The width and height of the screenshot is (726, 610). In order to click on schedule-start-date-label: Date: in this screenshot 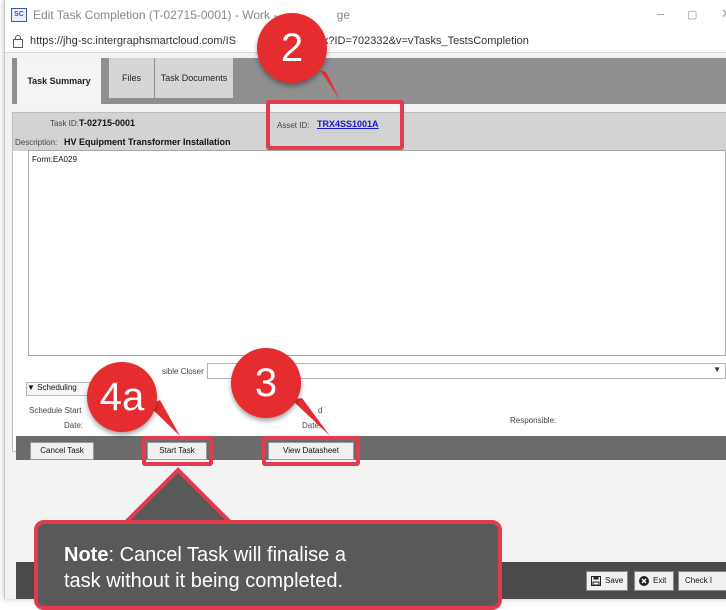, I will do `click(74, 425)`.